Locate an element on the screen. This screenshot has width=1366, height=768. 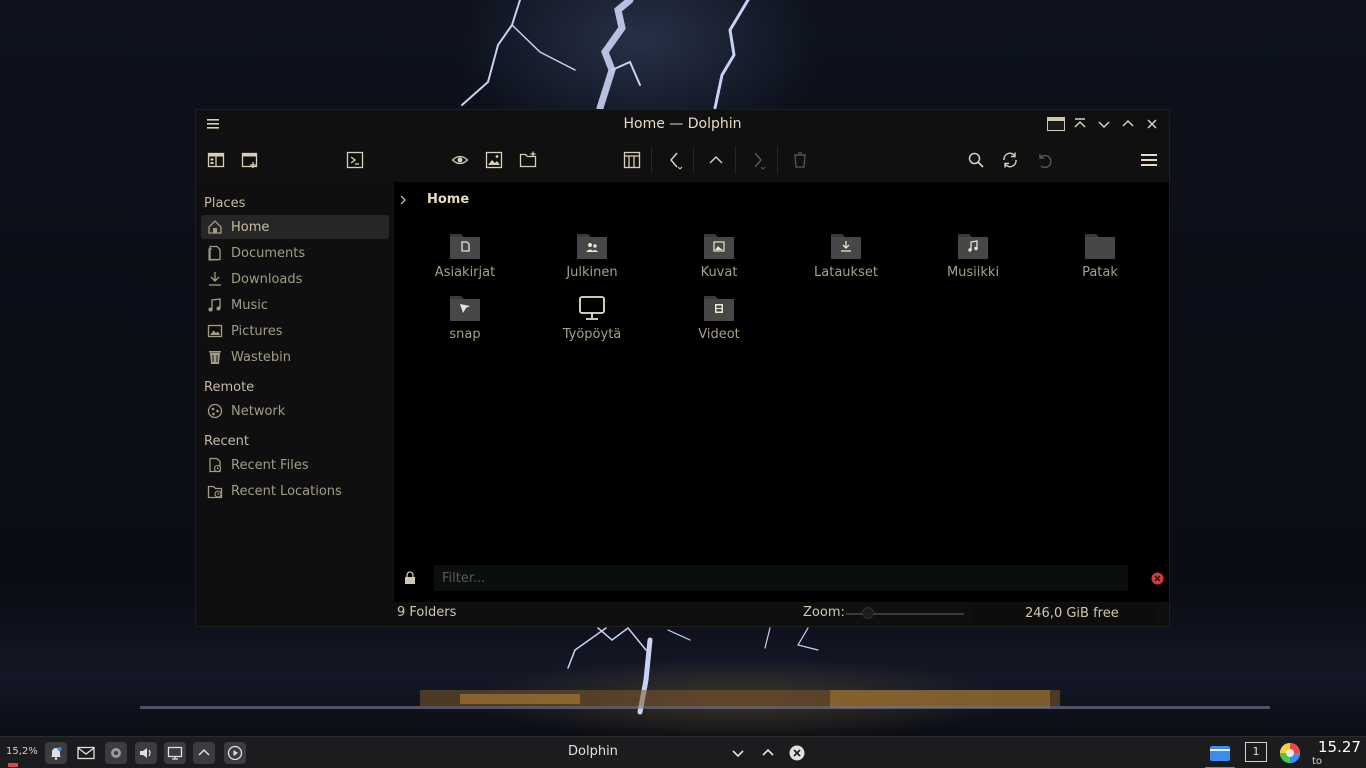
main-toolbar is located at coordinates (682, 160).